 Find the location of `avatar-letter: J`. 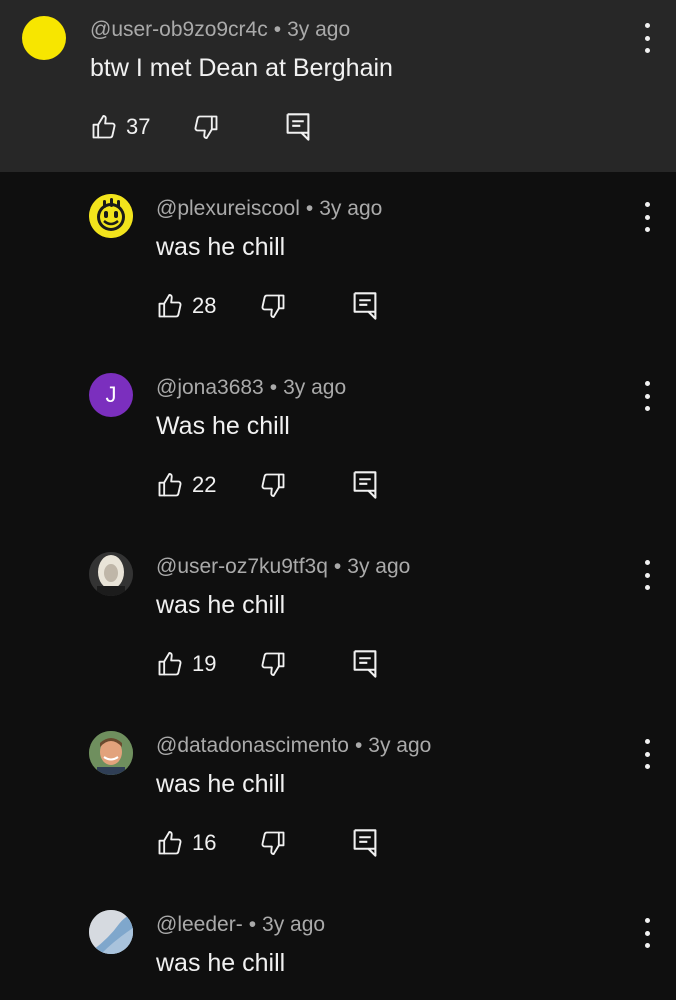

avatar-letter: J is located at coordinates (111, 394).